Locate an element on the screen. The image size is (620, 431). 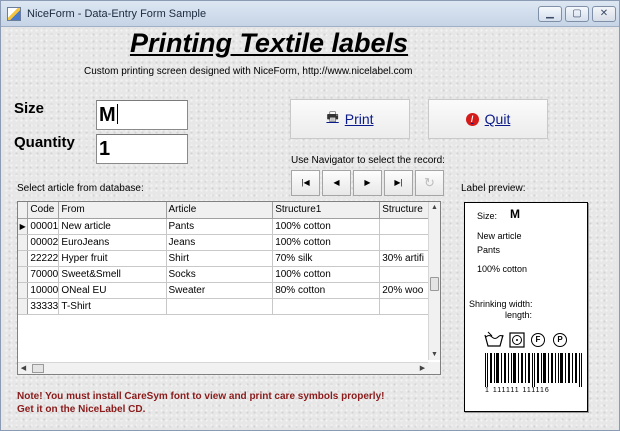
table-cell: Shirt is located at coordinates (220, 258).